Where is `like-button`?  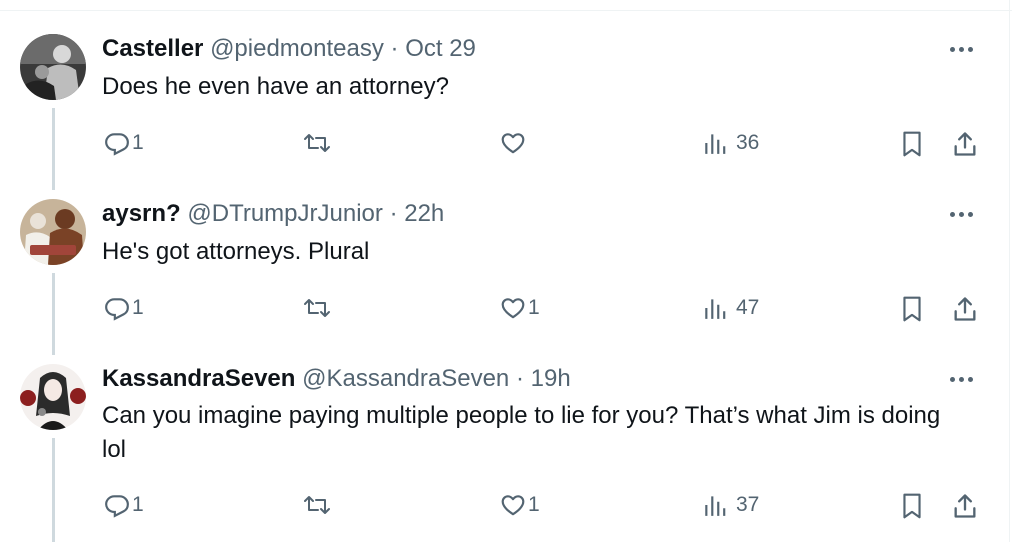 like-button is located at coordinates (514, 143).